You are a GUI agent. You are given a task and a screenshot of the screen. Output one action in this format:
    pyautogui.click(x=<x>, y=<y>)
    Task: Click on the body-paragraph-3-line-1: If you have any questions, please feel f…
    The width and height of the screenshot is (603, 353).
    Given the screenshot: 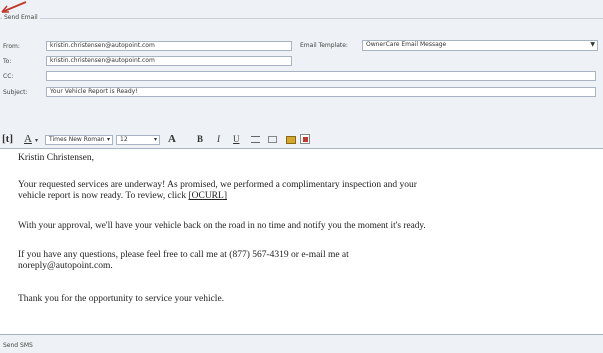 What is the action you would take?
    pyautogui.click(x=183, y=255)
    